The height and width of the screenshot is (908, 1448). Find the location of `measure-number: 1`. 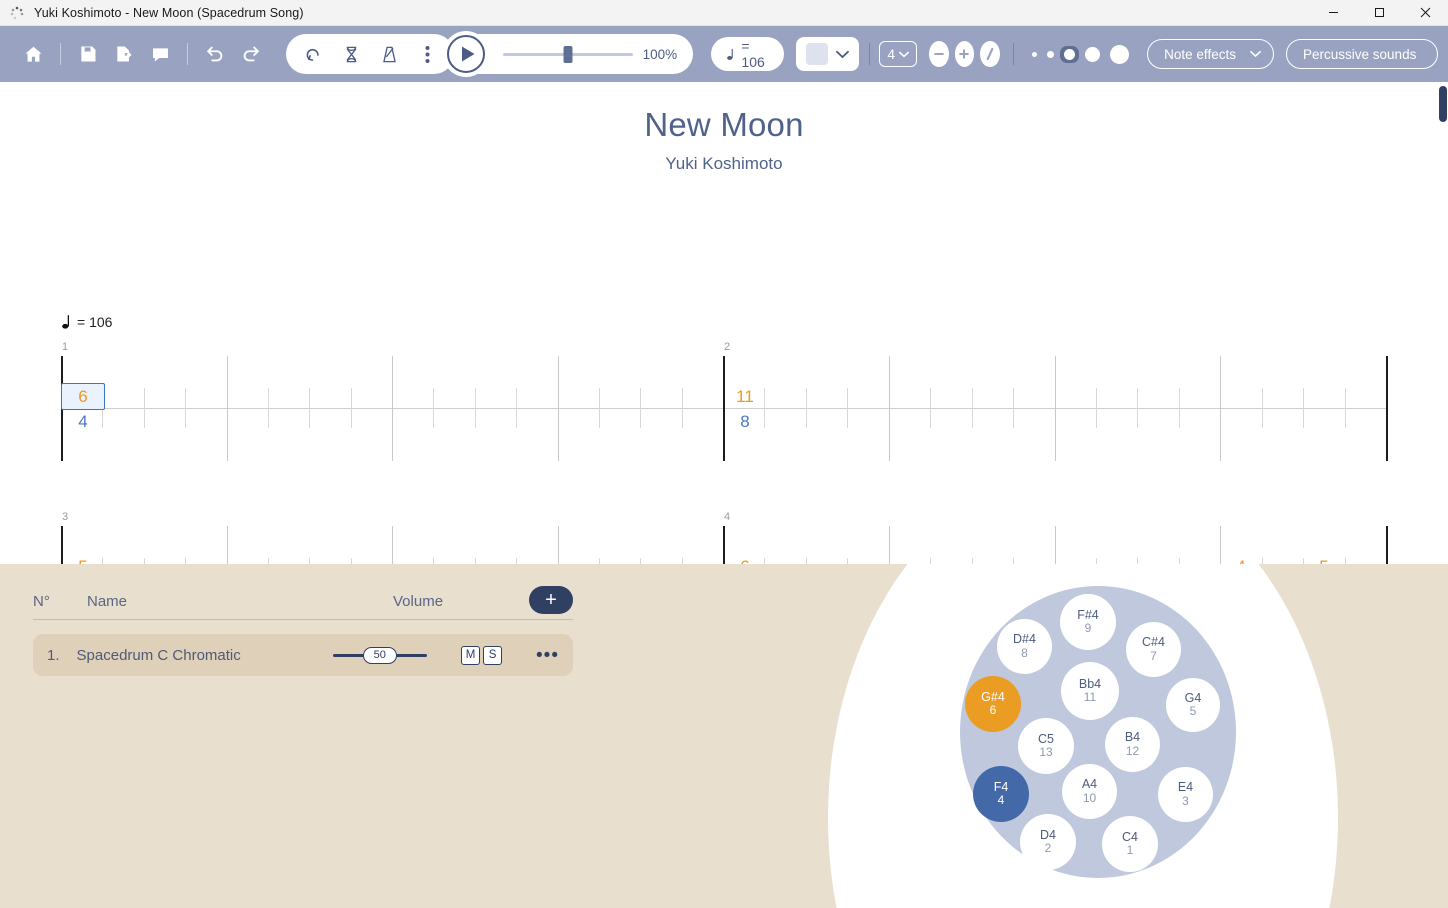

measure-number: 1 is located at coordinates (65, 347).